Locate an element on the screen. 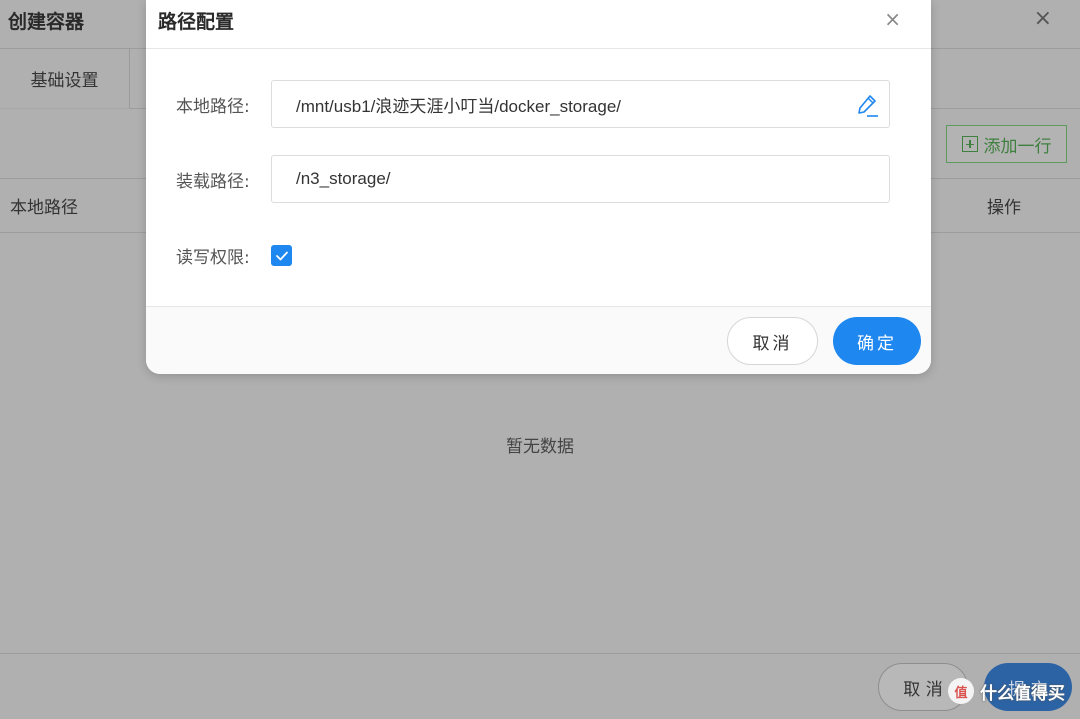 The width and height of the screenshot is (1080, 719). tab-basic-settings: 基础设置 is located at coordinates (65, 79).